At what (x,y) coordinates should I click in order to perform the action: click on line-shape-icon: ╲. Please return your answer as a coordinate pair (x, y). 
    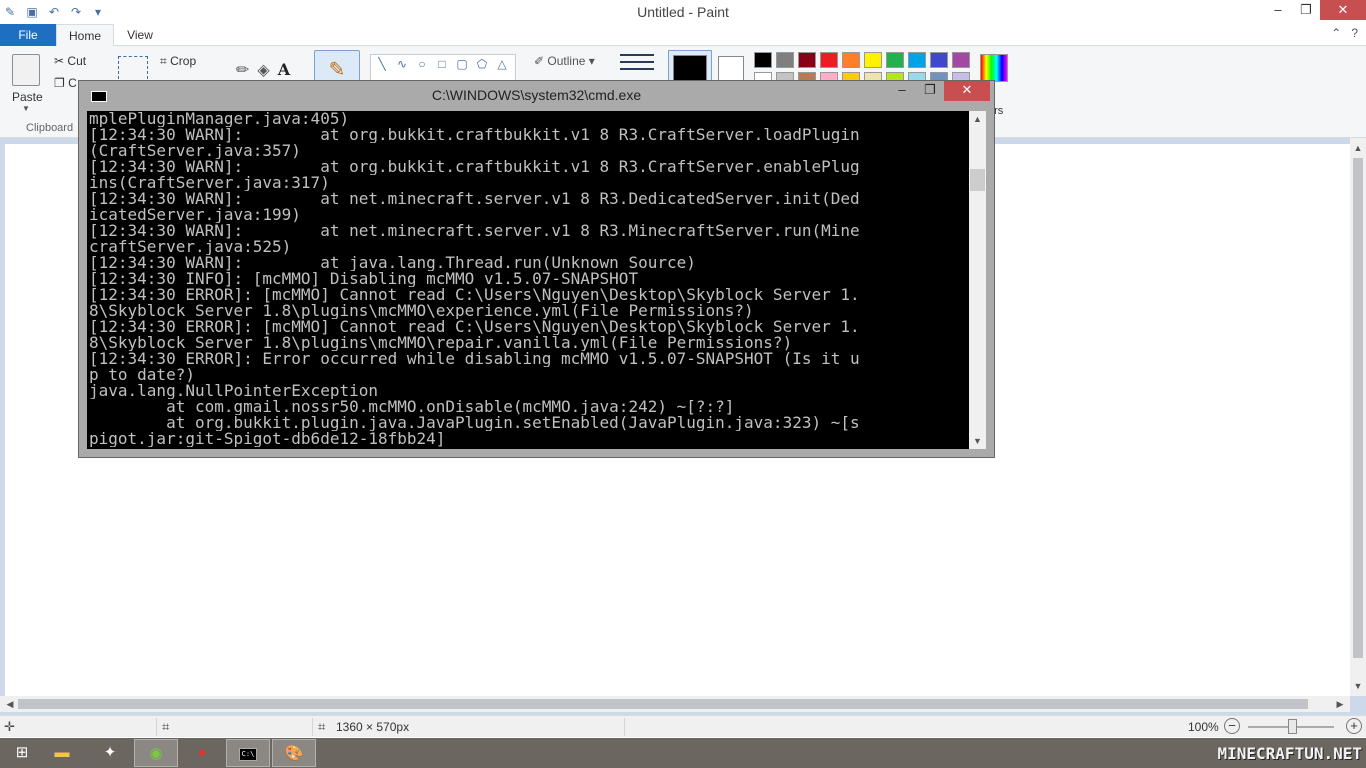
    Looking at the image, I should click on (382, 64).